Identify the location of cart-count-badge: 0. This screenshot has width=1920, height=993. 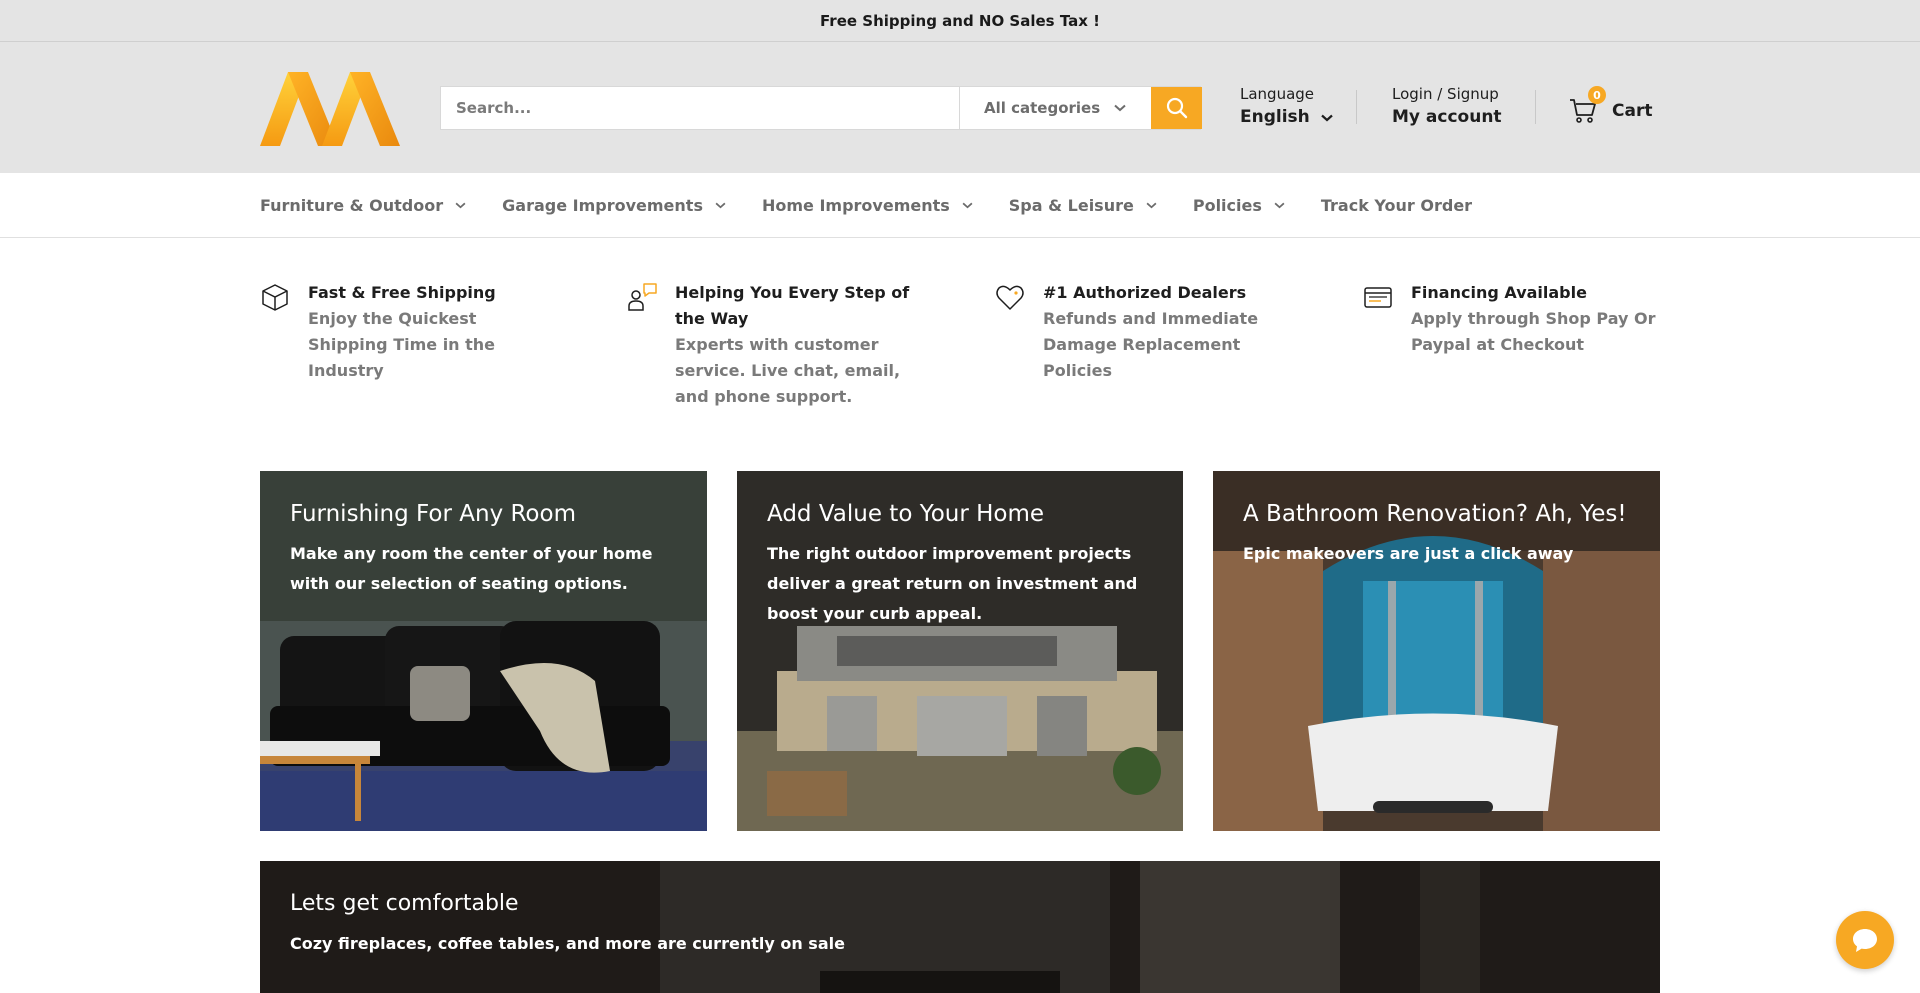
(1597, 95).